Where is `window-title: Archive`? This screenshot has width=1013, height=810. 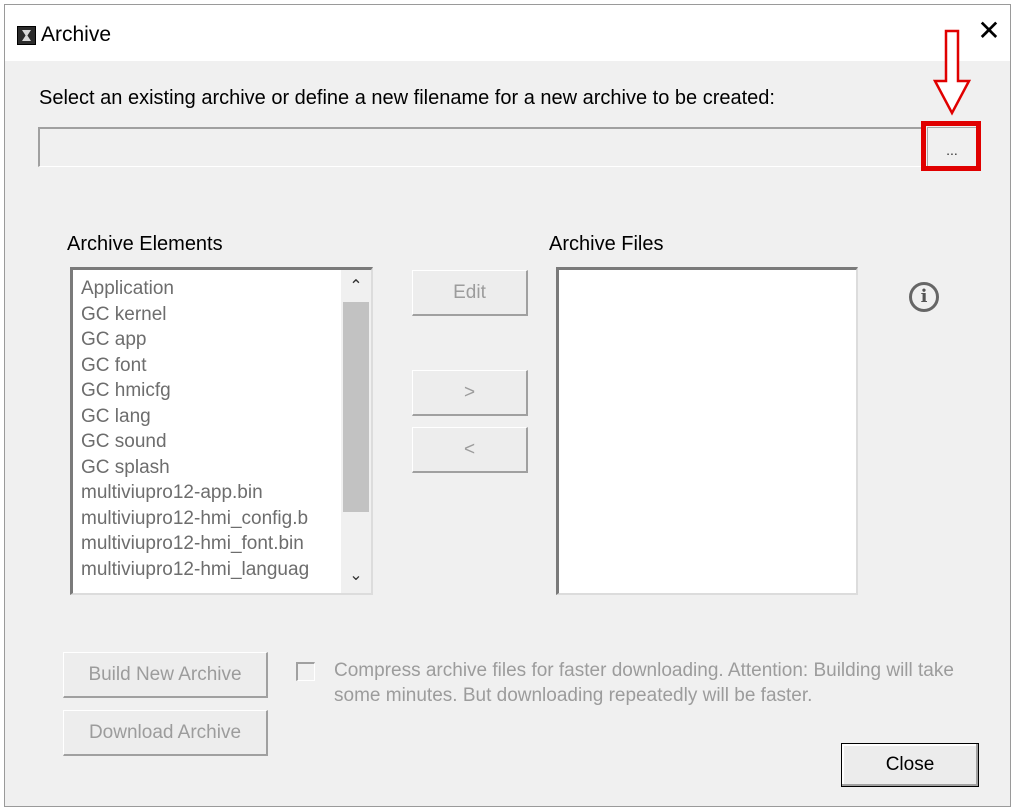 window-title: Archive is located at coordinates (76, 34).